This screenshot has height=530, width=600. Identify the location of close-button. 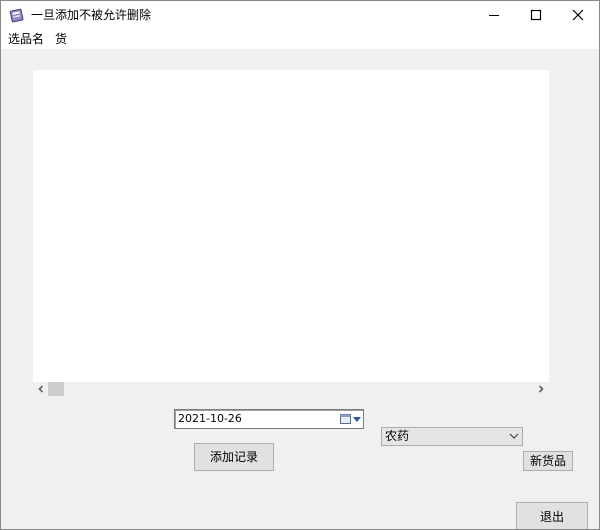
(577, 15).